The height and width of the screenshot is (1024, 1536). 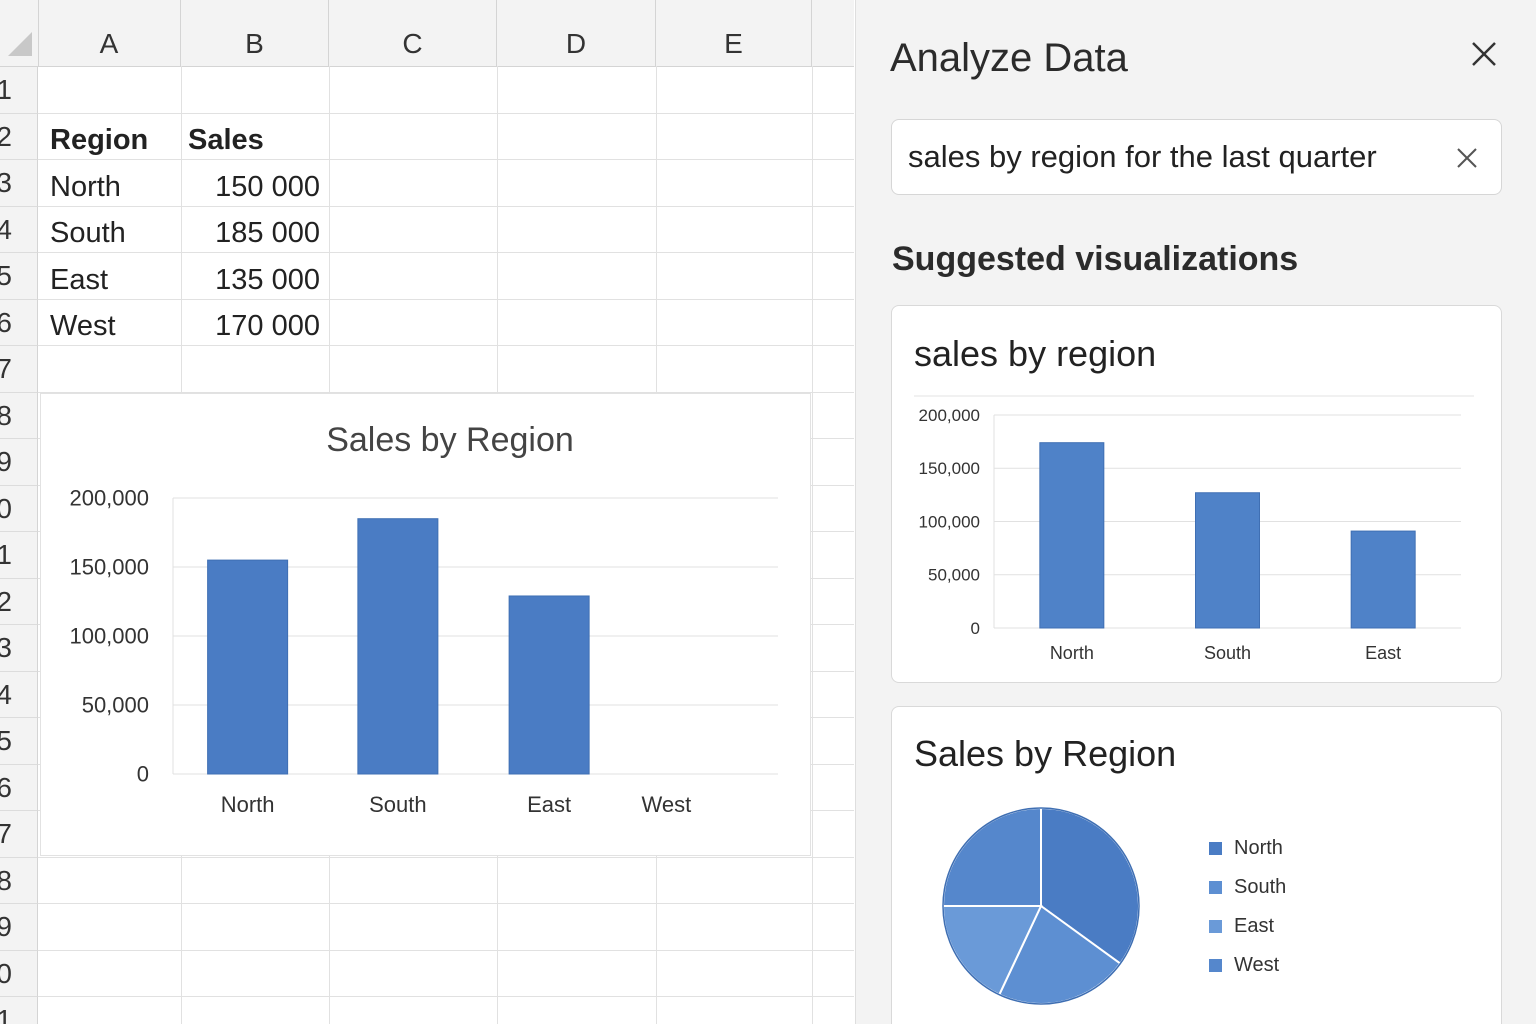 I want to click on row-header-17: 17, so click(x=19, y=834).